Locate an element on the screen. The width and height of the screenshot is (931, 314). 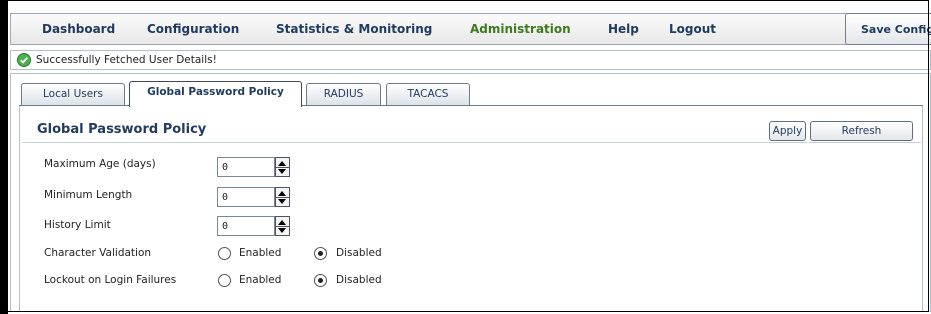
tab-global-password-policy: Global Password Policy is located at coordinates (215, 94).